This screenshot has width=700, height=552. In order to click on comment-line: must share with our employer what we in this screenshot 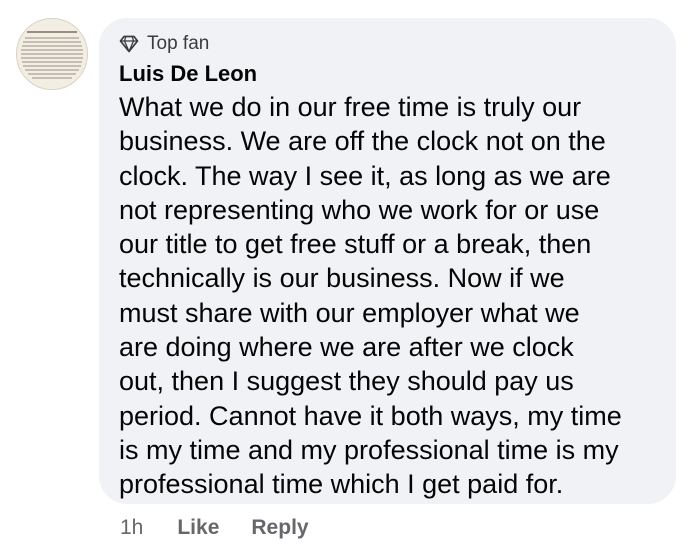, I will do `click(349, 312)`.